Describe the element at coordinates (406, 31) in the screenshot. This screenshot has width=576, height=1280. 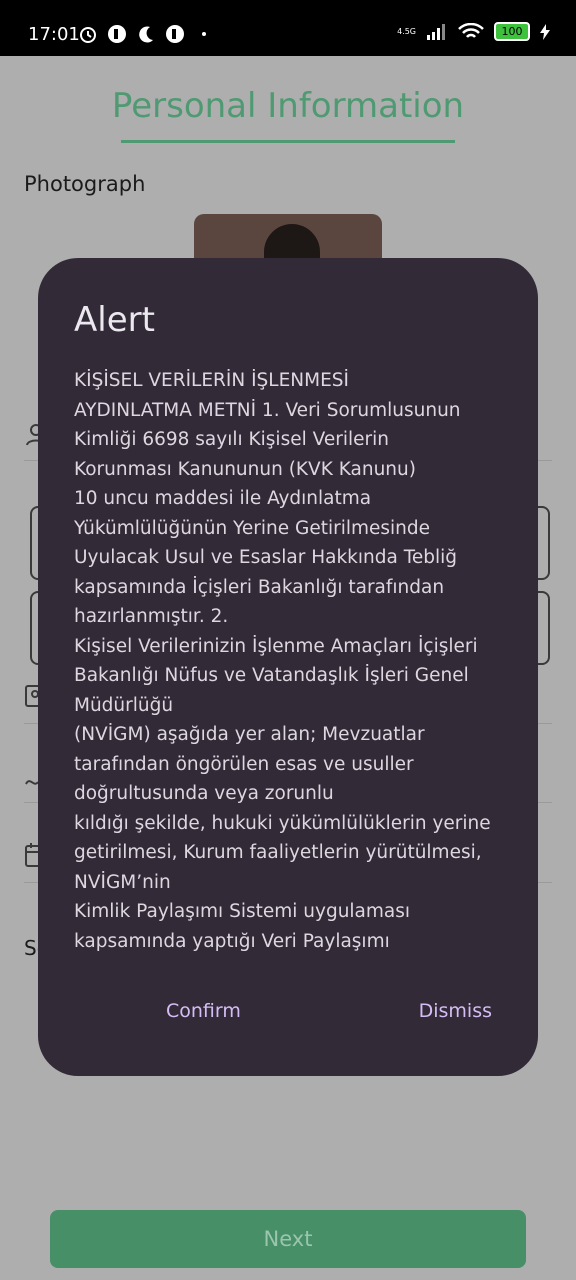
I see `network-type-label: 4.5G` at that location.